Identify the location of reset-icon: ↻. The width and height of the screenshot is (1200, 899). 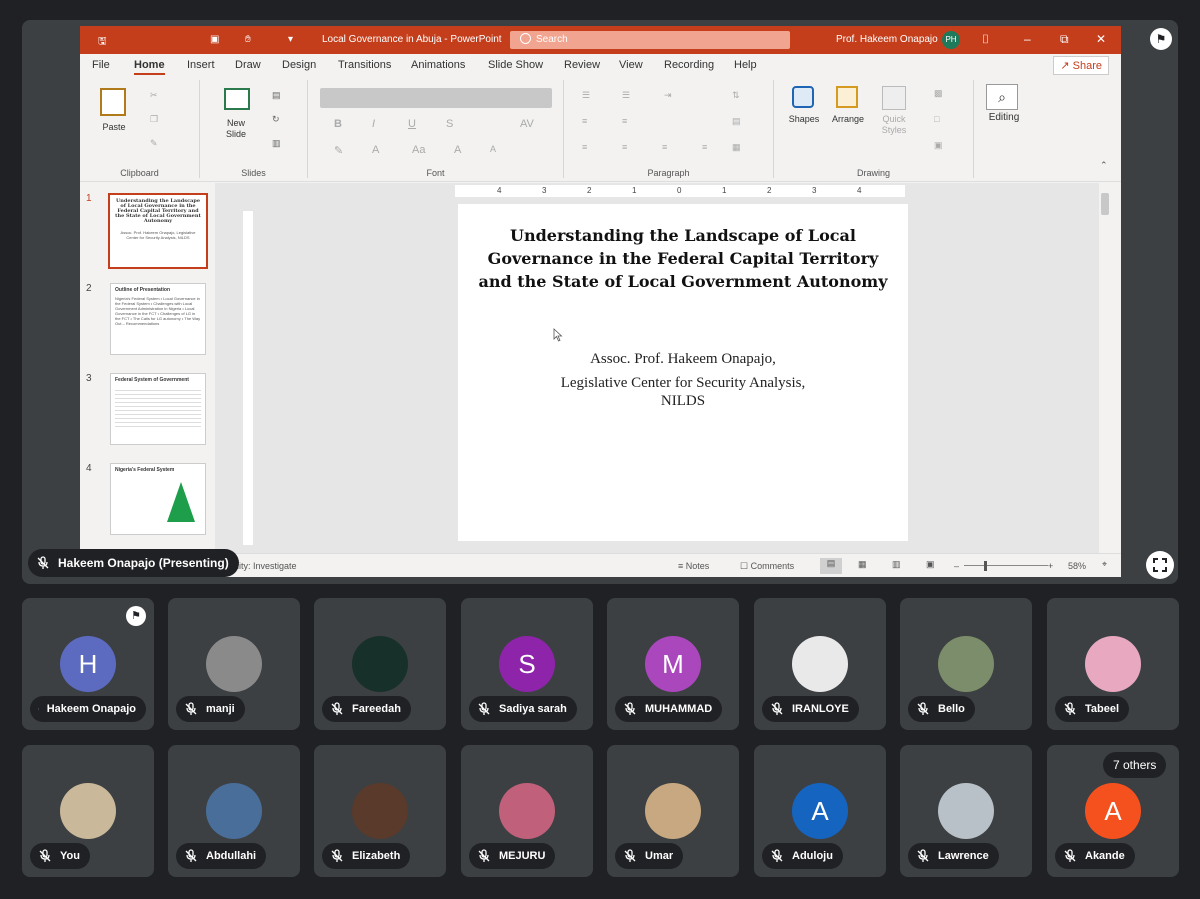
(276, 119).